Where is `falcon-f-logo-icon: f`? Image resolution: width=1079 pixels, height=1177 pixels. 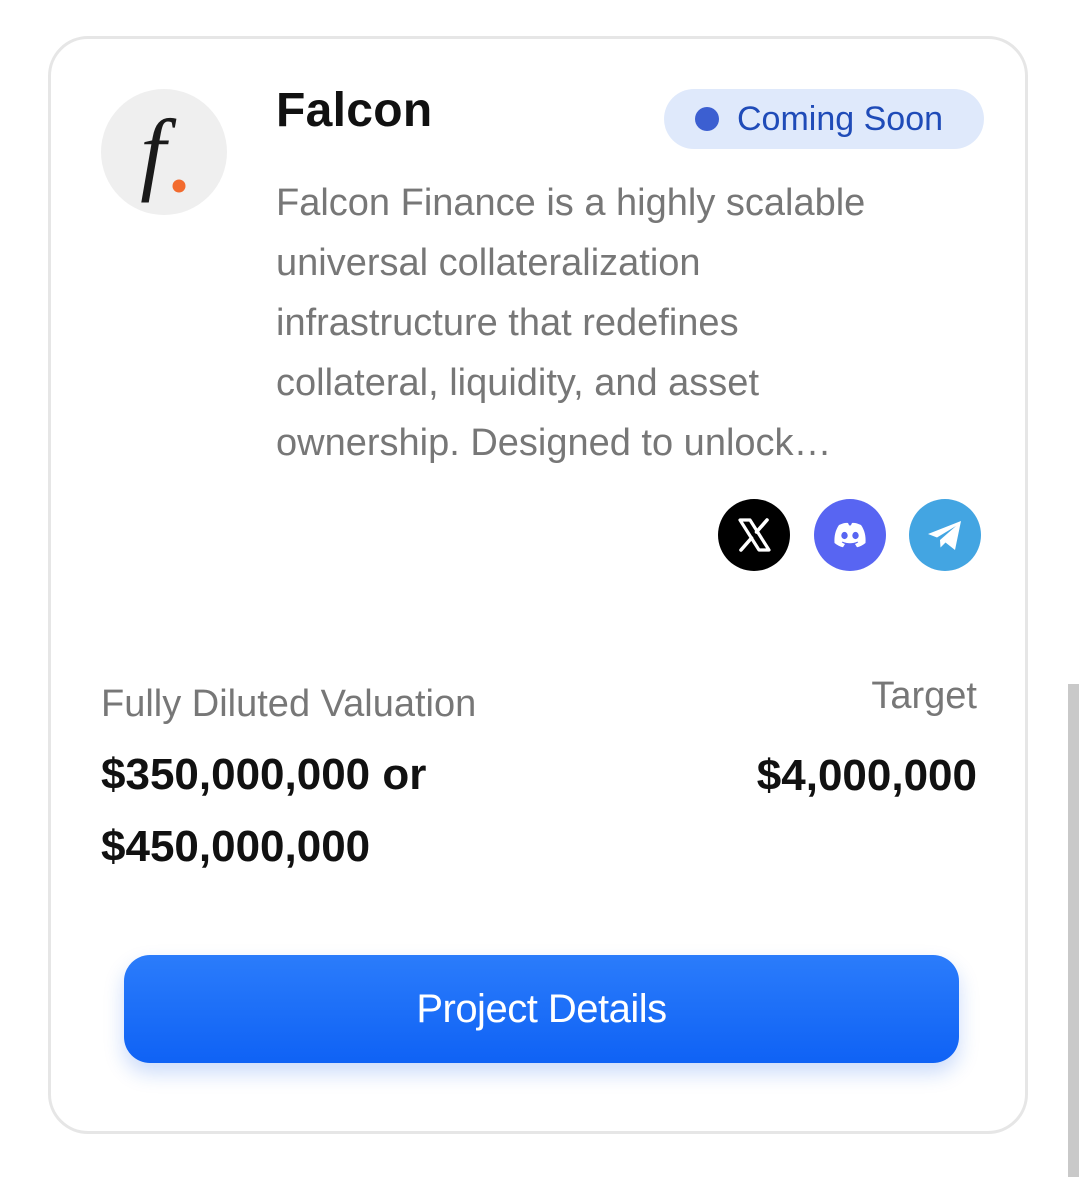 falcon-f-logo-icon: f is located at coordinates (163, 152).